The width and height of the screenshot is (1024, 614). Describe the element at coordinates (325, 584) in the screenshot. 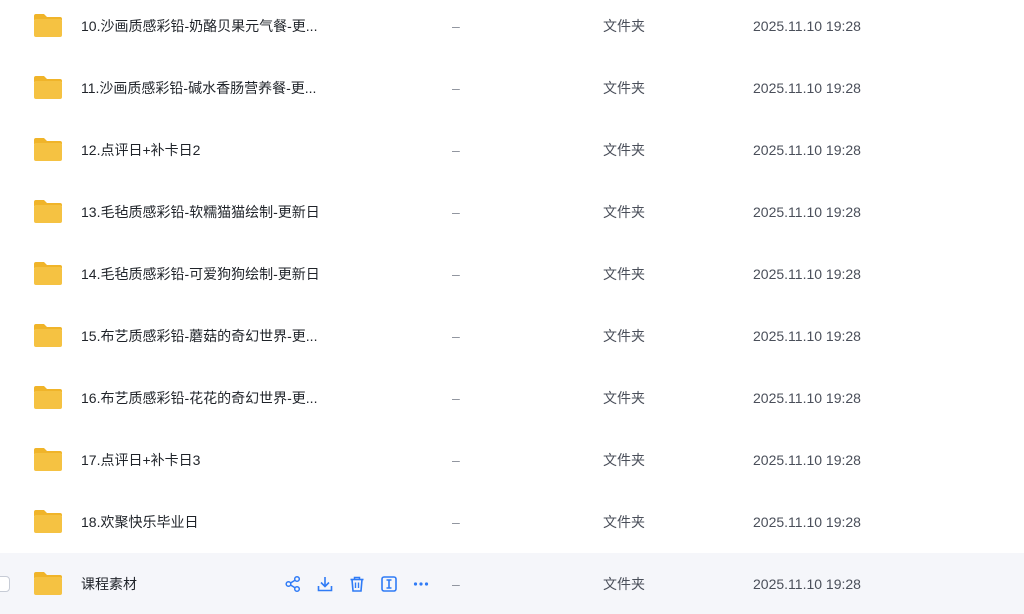

I see `download-icon` at that location.